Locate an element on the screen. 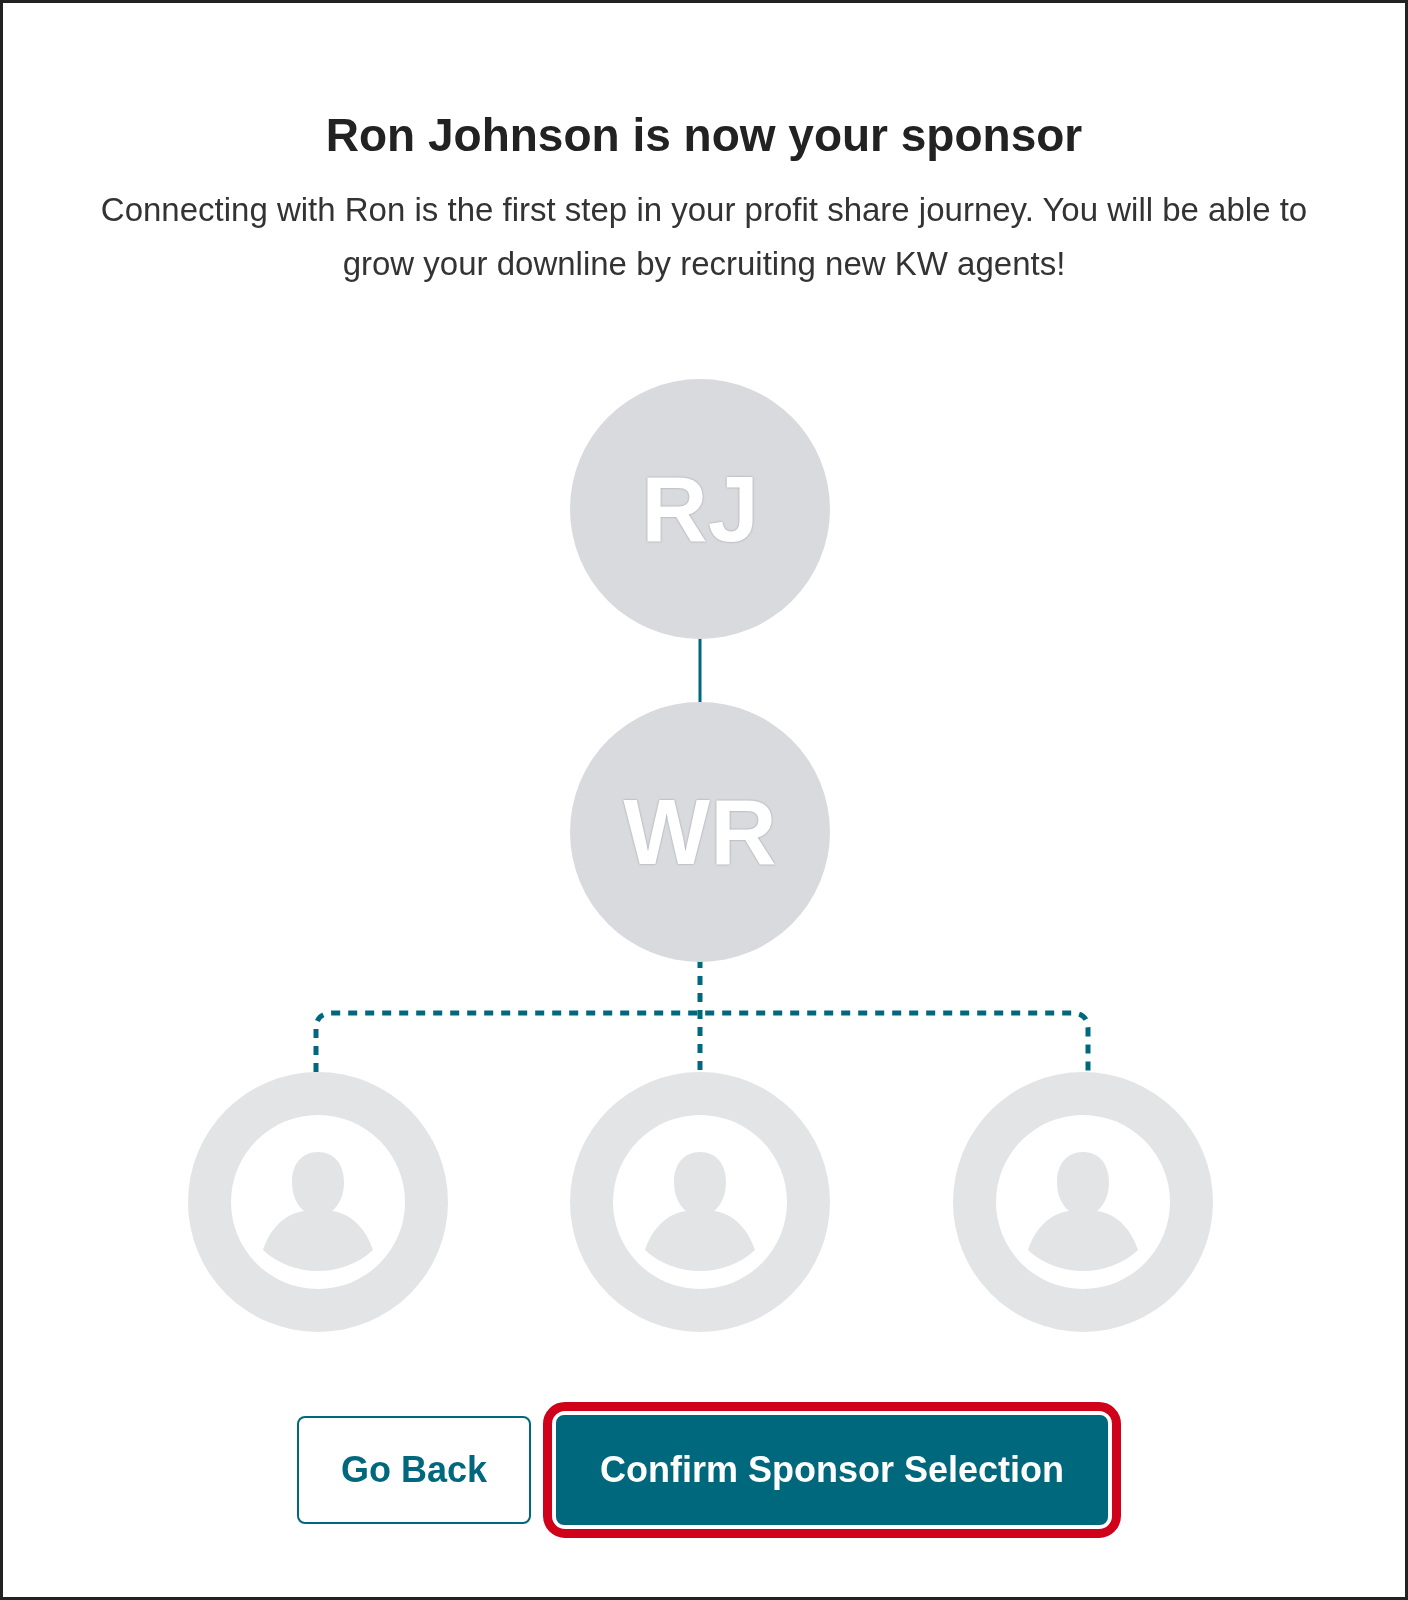 Image resolution: width=1408 pixels, height=1600 pixels. back-button: Go Back is located at coordinates (413, 1469).